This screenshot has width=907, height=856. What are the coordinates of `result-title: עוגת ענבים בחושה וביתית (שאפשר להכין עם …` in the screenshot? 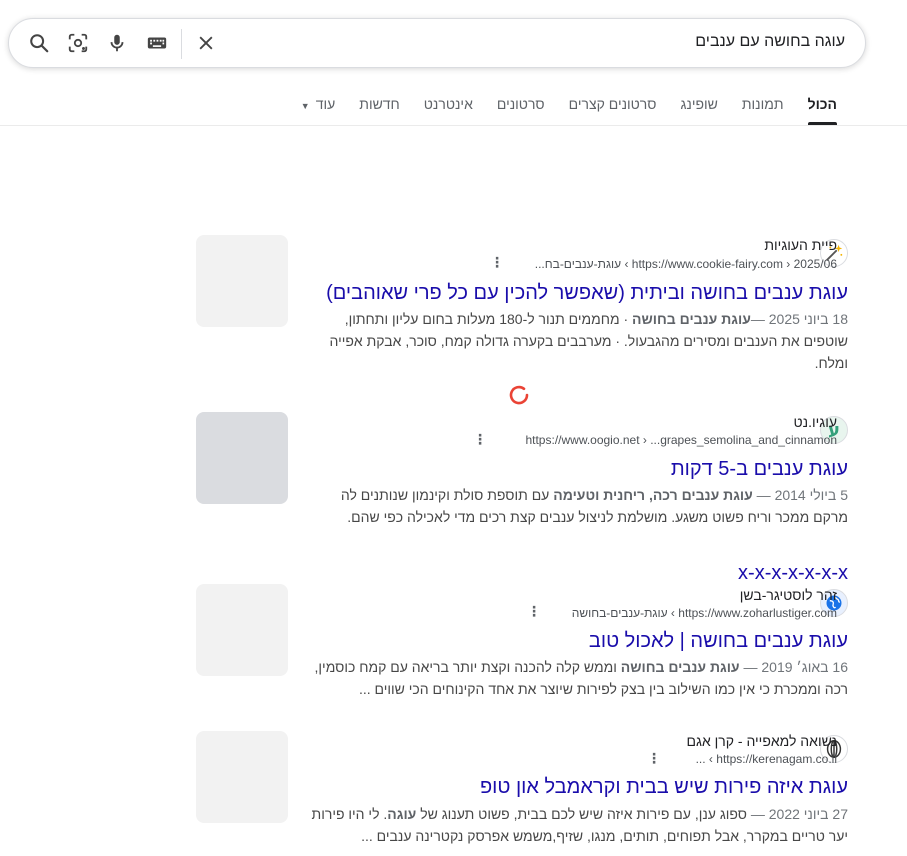 It's located at (587, 293).